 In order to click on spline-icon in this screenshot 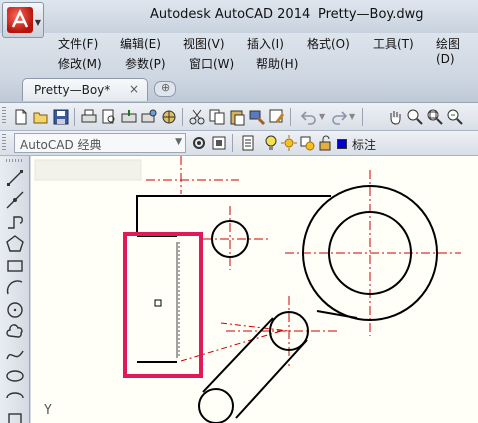, I will do `click(15, 354)`.